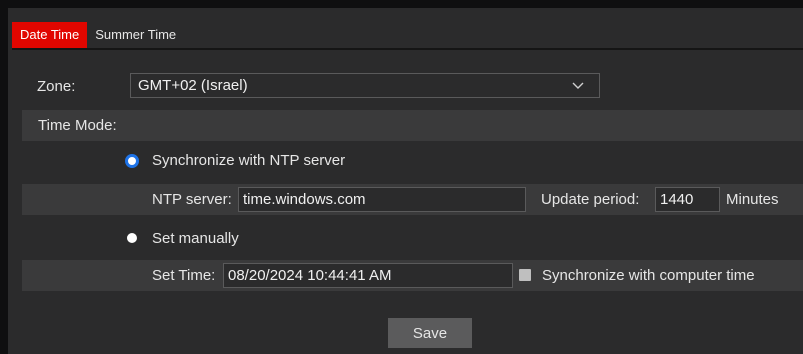 Image resolution: width=803 pixels, height=354 pixels. I want to click on ntp-server-label: NTP server:, so click(192, 199).